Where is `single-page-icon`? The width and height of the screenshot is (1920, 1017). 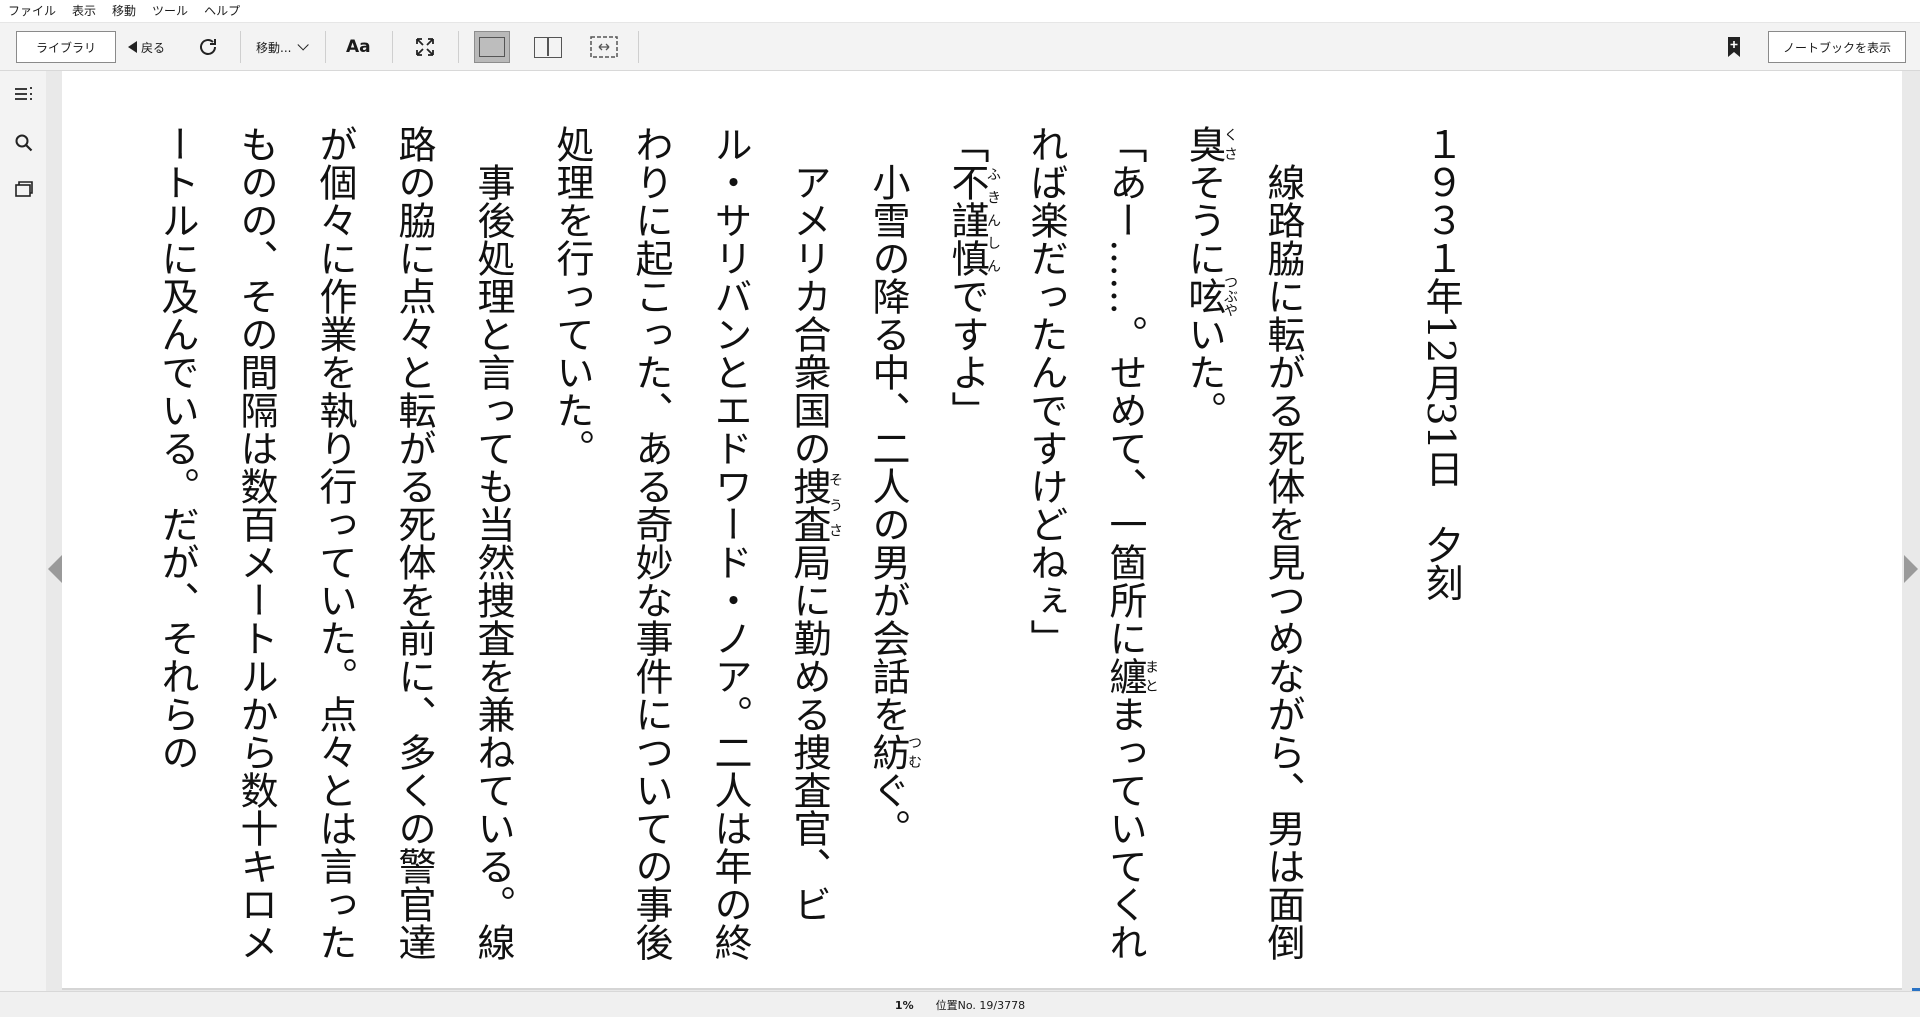
single-page-icon is located at coordinates (492, 47).